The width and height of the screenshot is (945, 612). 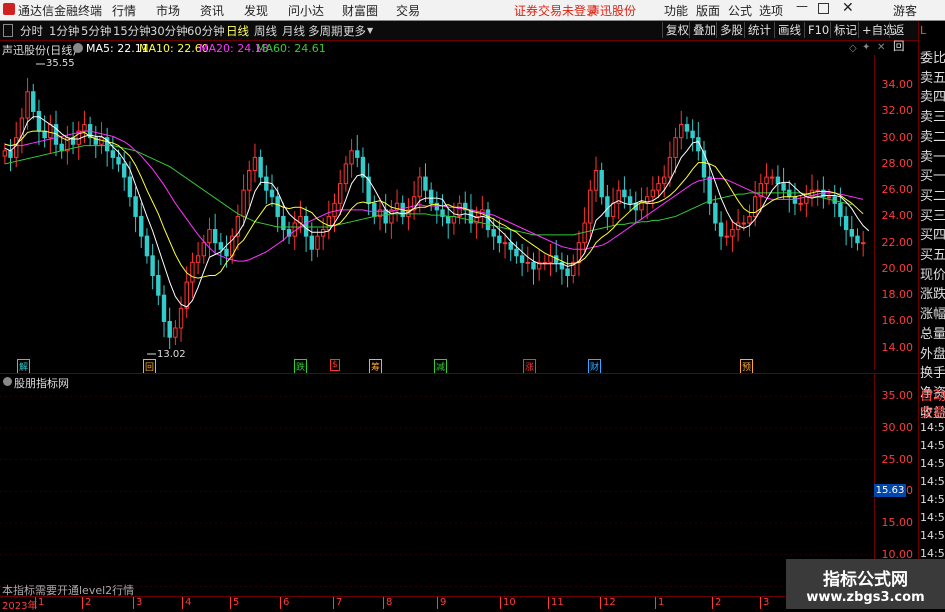 I want to click on event-marker: 筹, so click(x=376, y=366).